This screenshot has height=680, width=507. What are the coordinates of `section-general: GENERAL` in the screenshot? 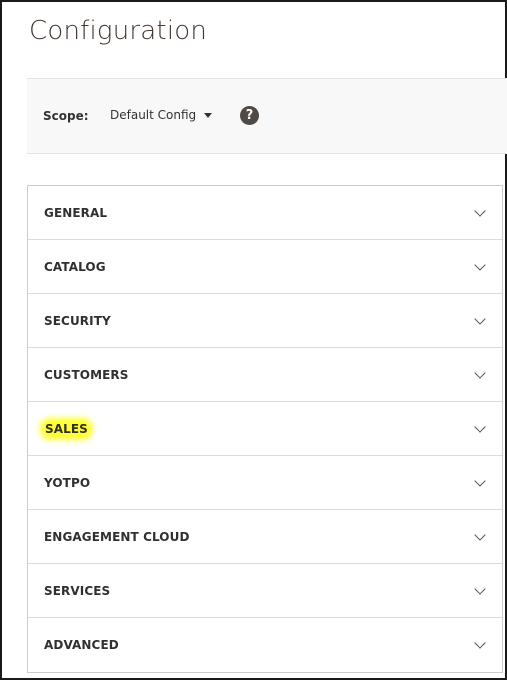 It's located at (265, 213).